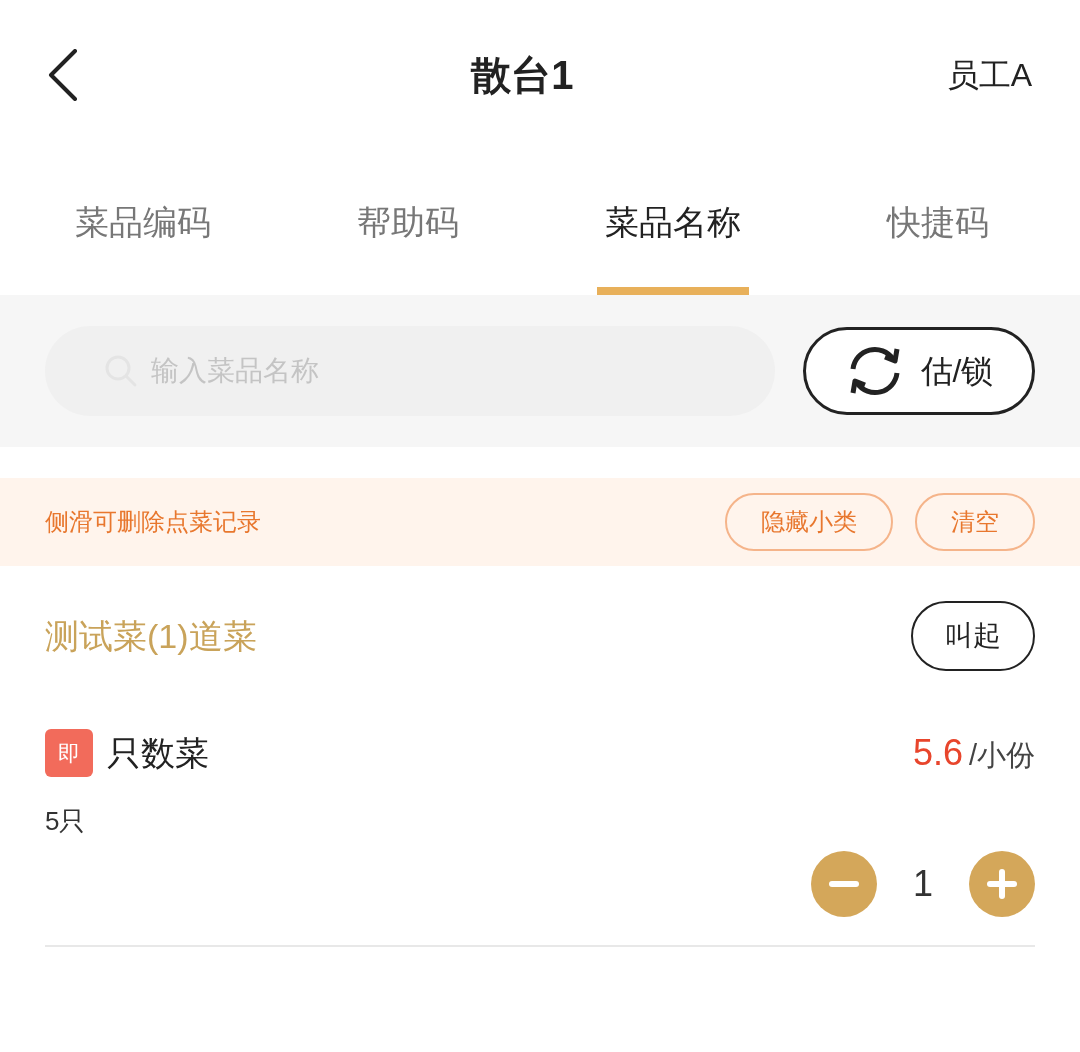  Describe the element at coordinates (151, 636) in the screenshot. I see `category-title: 测试菜(1)道菜` at that location.